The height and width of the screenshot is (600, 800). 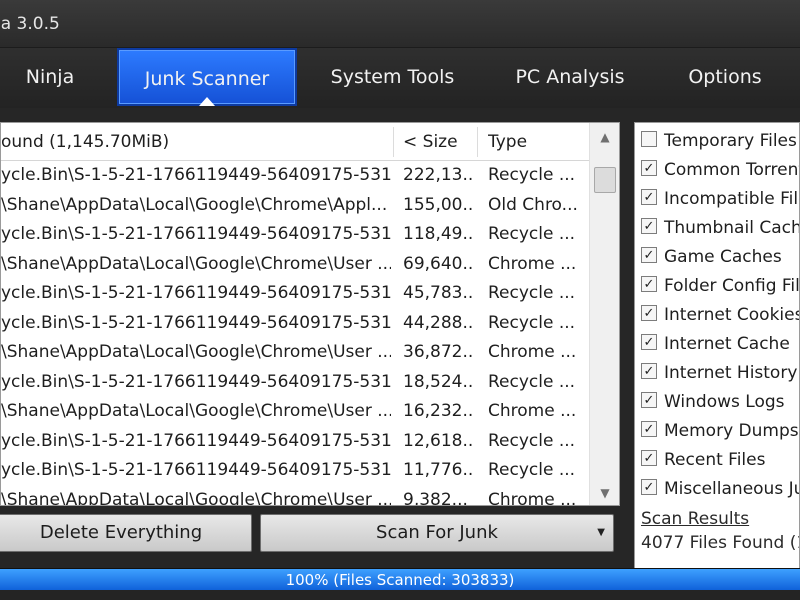 I want to click on active-tab-caret-icon, so click(x=207, y=101).